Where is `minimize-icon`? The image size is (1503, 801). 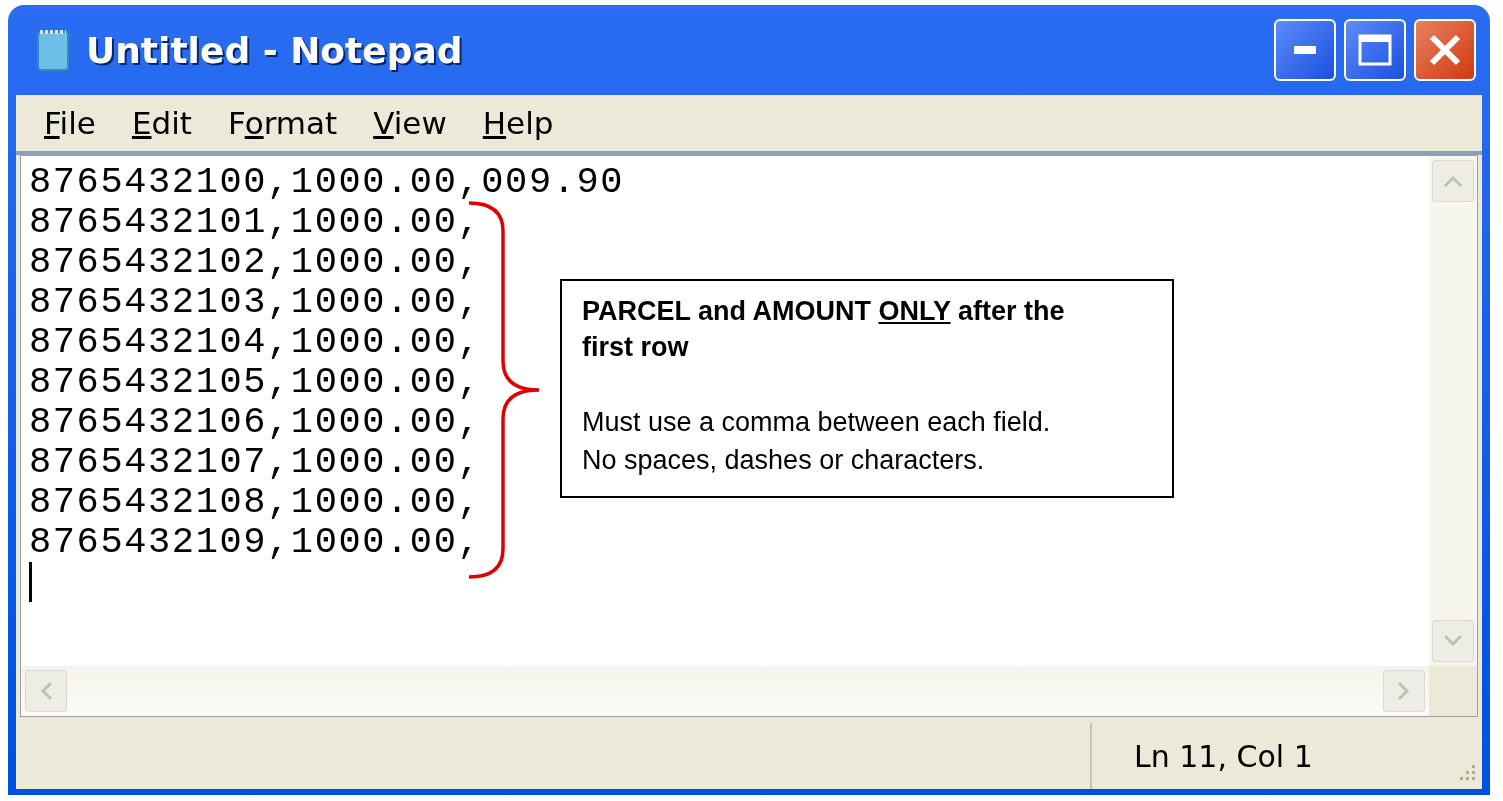
minimize-icon is located at coordinates (1305, 50).